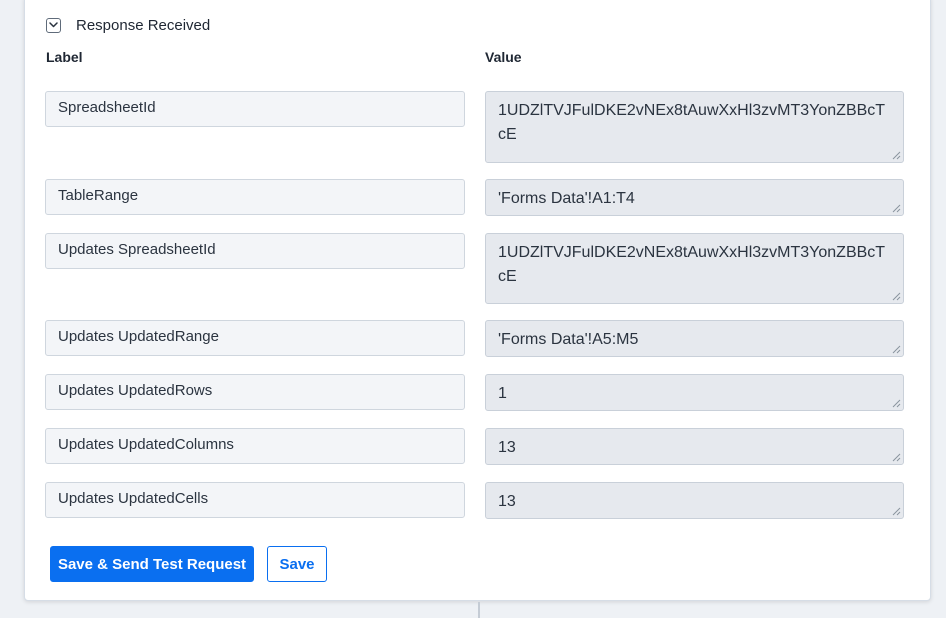 The width and height of the screenshot is (946, 618). Describe the element at coordinates (143, 25) in the screenshot. I see `section-title: Response Received` at that location.